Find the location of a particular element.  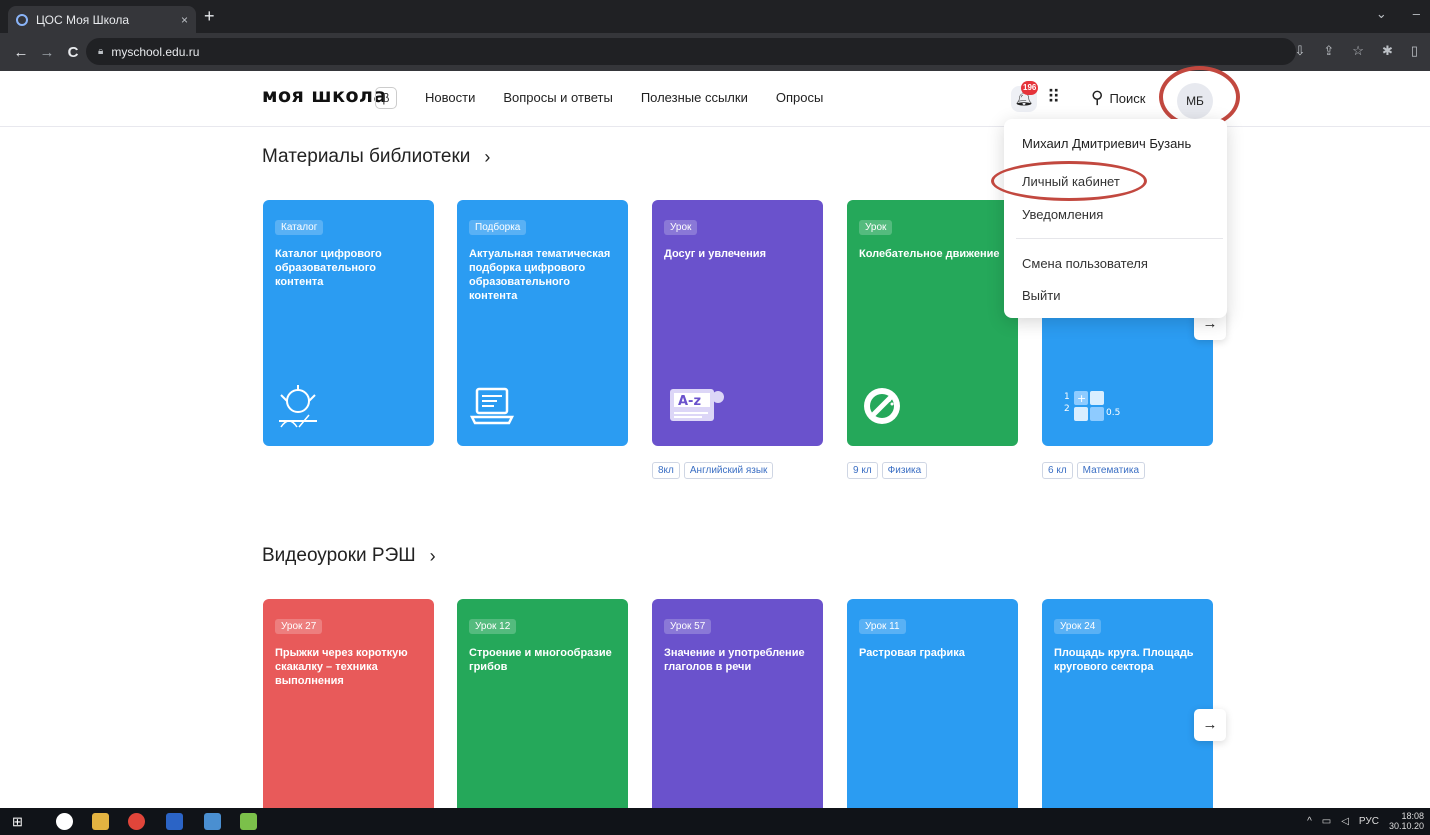

card-chips: 9 кл Физика is located at coordinates (887, 470).